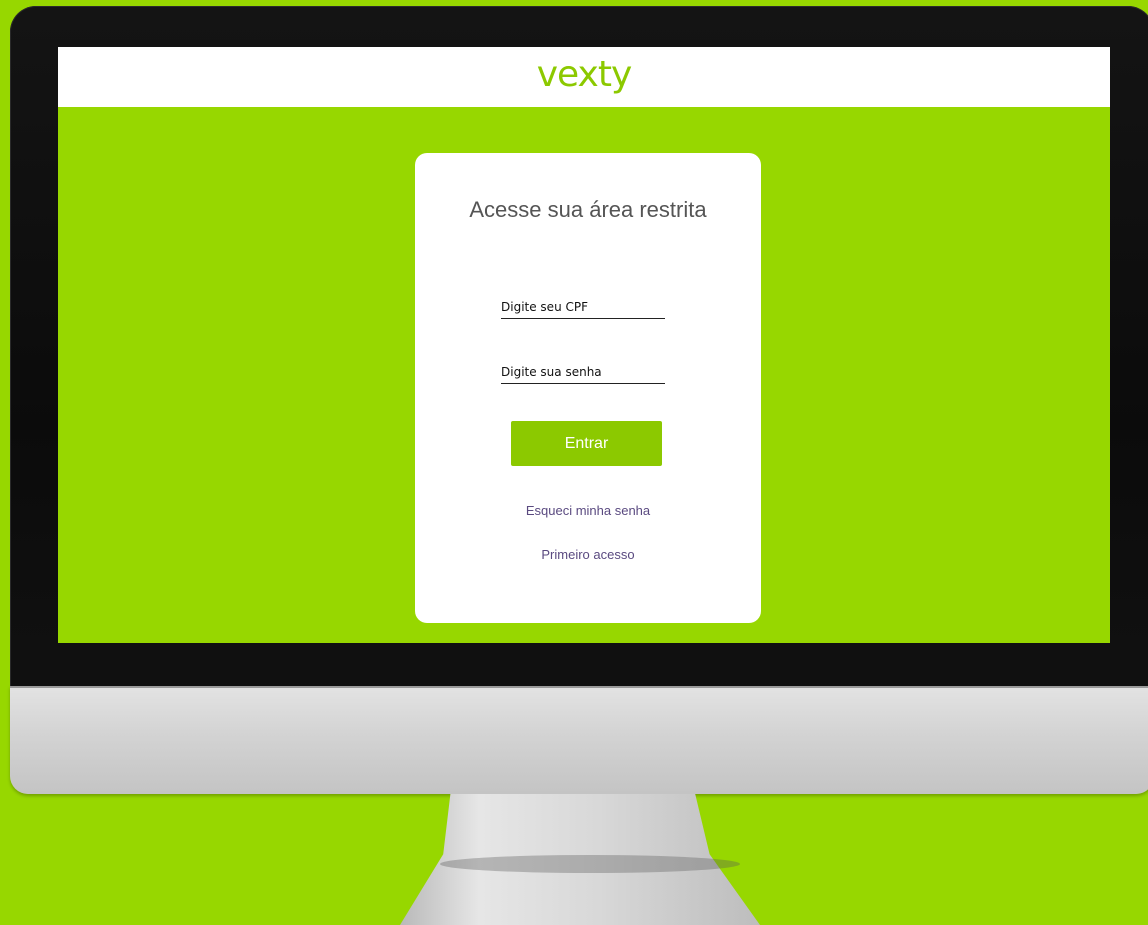 The image size is (1148, 925). I want to click on monitor-stand-shadow, so click(590, 864).